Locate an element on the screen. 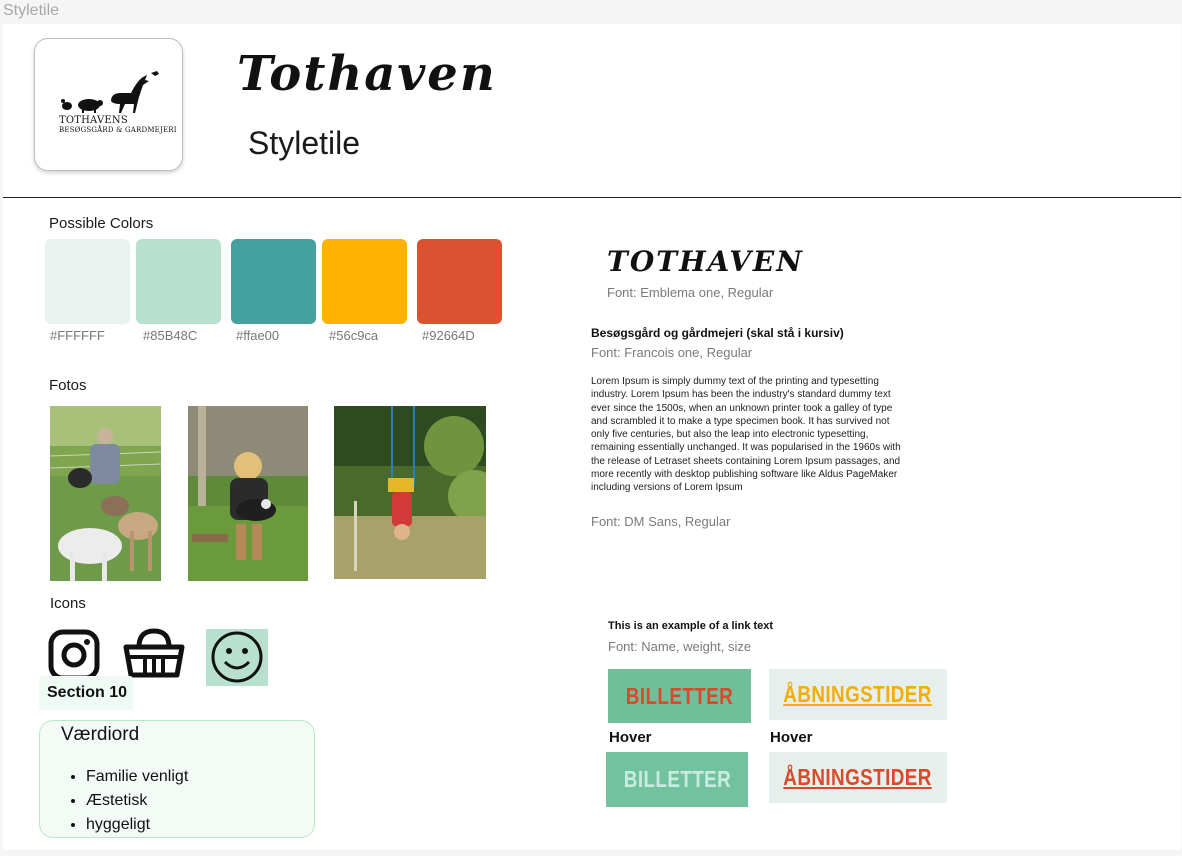 The width and height of the screenshot is (1182, 856). values-title: Værdiord is located at coordinates (100, 734).